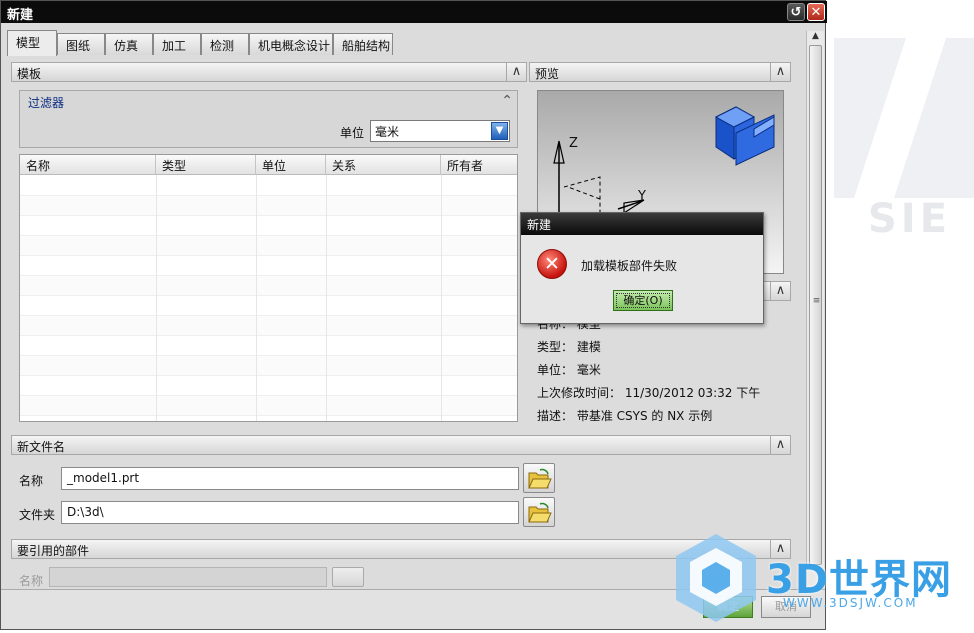  I want to click on scroll-thumb: ≡, so click(815, 305).